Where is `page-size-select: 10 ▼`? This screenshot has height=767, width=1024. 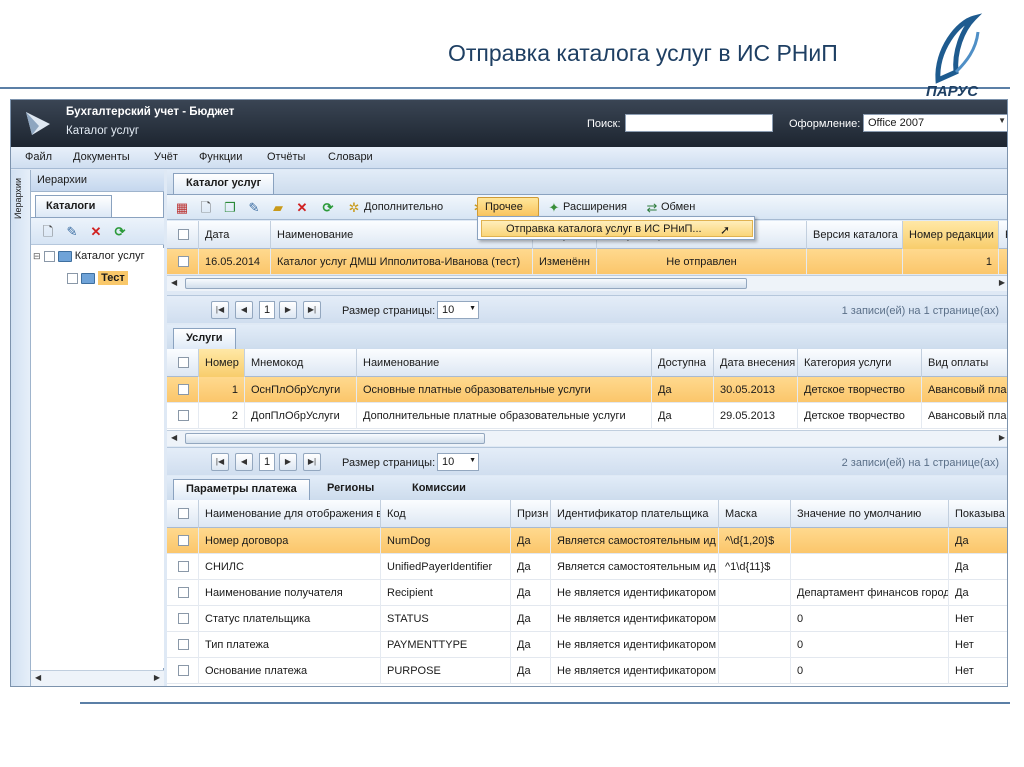
page-size-select: 10 ▼ is located at coordinates (458, 310).